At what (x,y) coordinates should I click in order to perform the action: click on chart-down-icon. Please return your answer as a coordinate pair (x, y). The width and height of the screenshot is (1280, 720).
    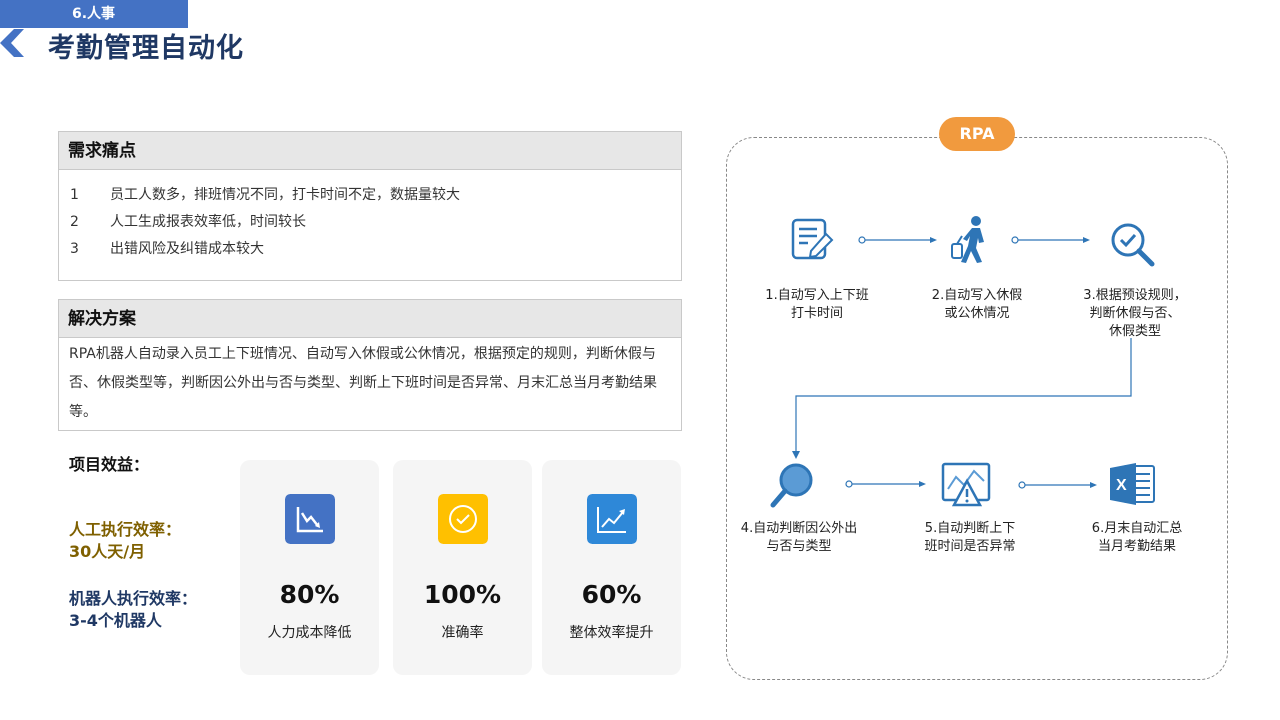
    Looking at the image, I should click on (310, 519).